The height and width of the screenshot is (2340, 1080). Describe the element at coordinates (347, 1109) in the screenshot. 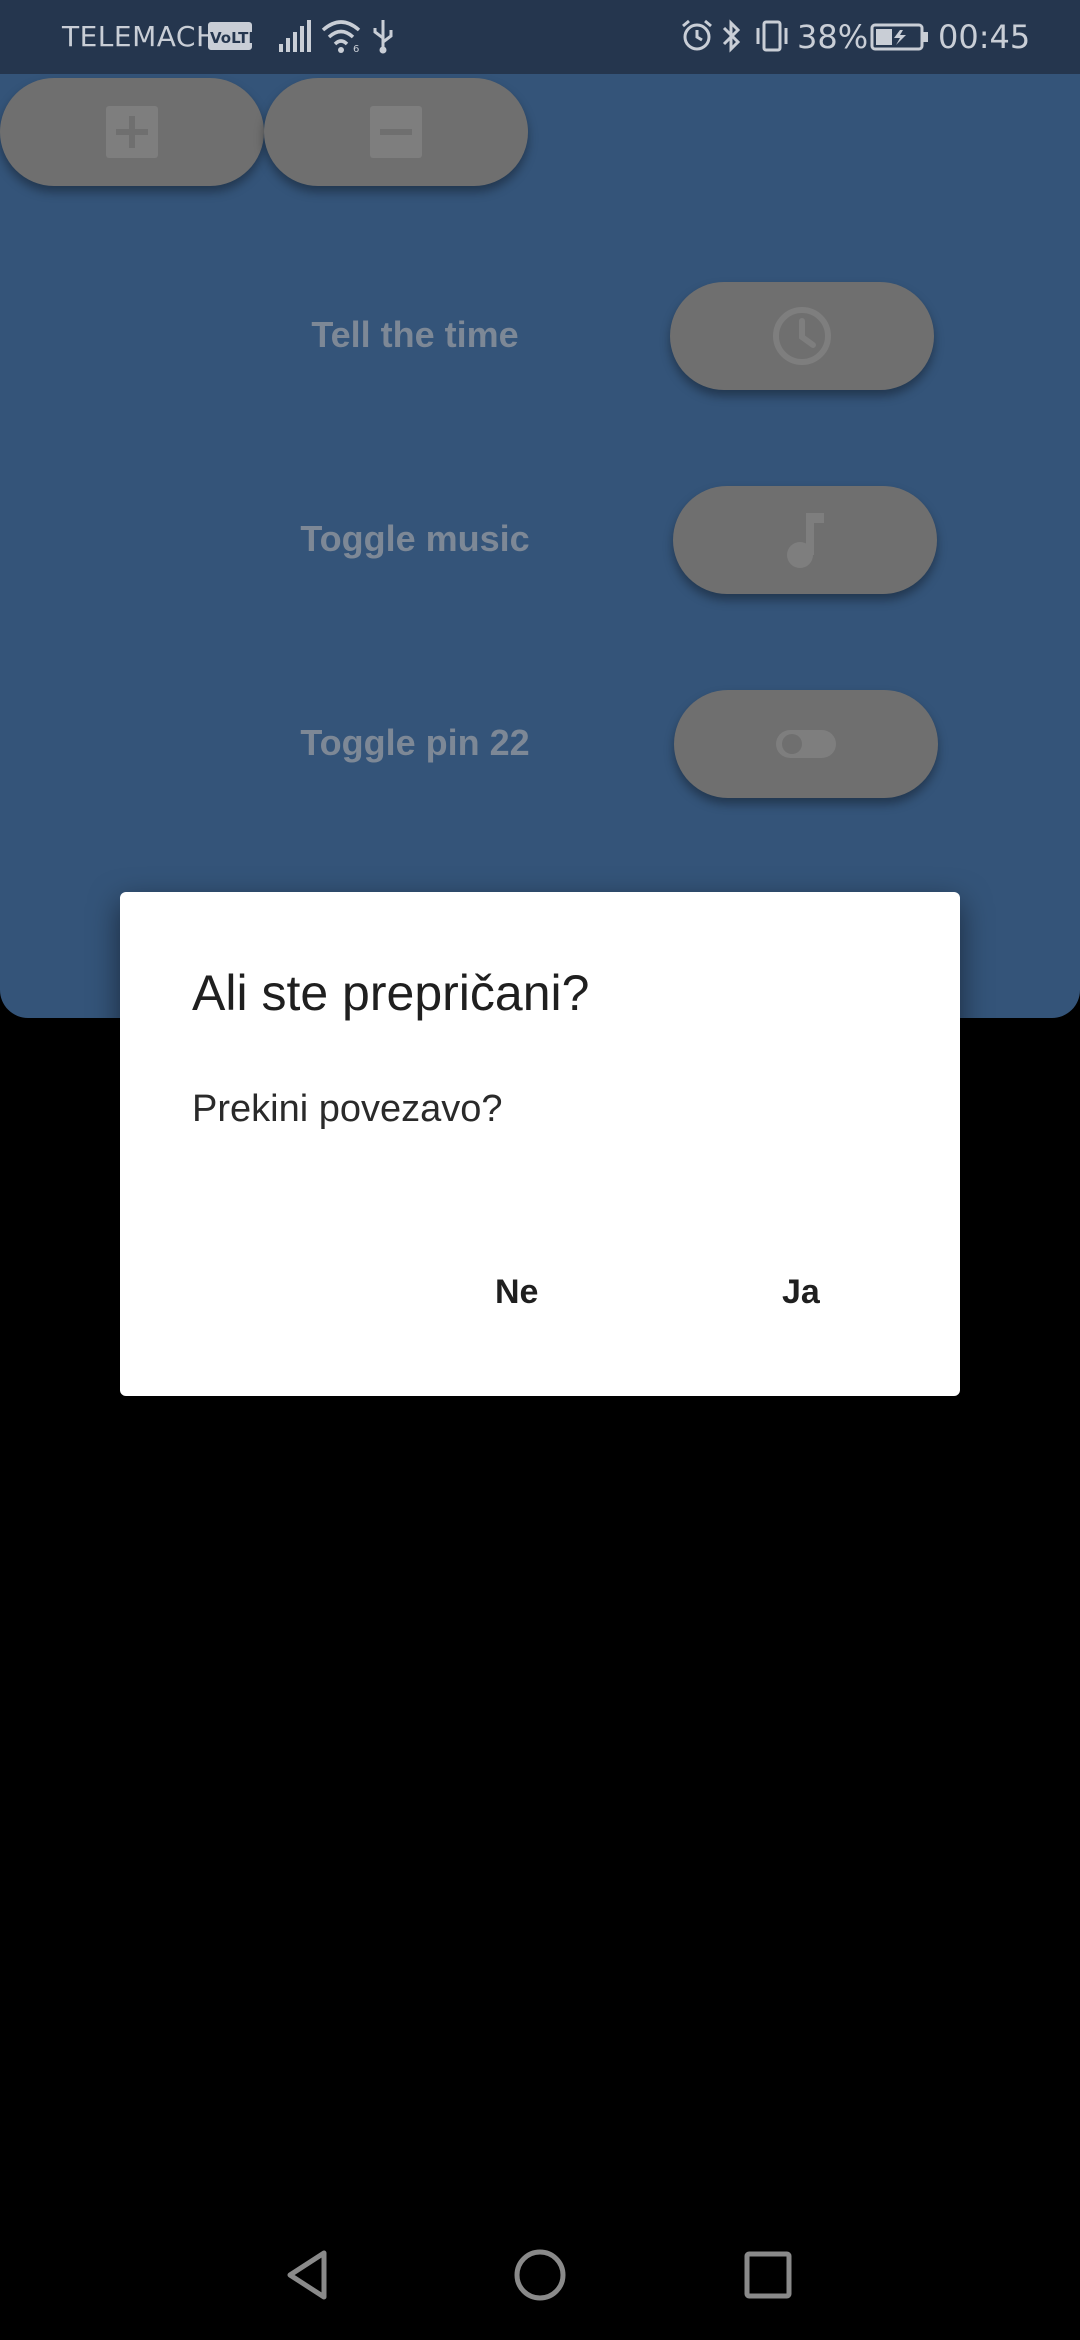

I see `dialog-message: Prekini povezavo?` at that location.